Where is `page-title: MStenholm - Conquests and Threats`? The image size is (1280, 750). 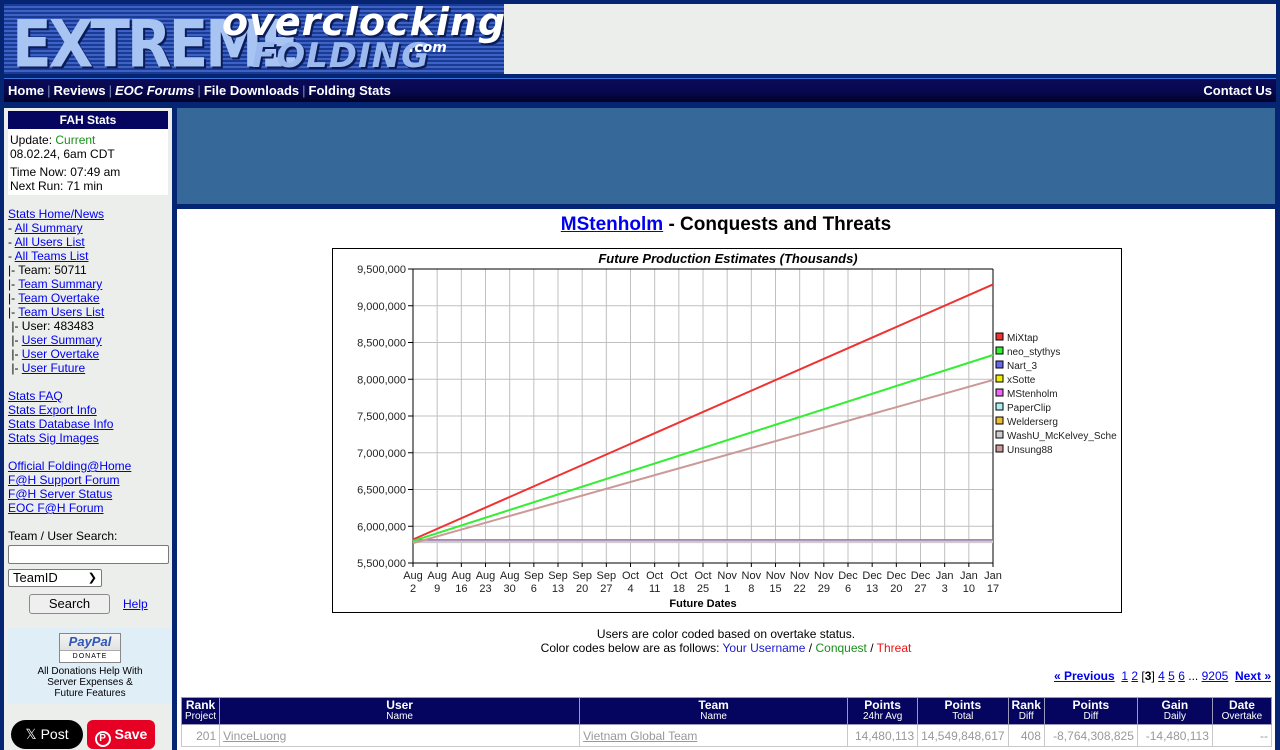
page-title: MStenholm - Conquests and Threats is located at coordinates (726, 225).